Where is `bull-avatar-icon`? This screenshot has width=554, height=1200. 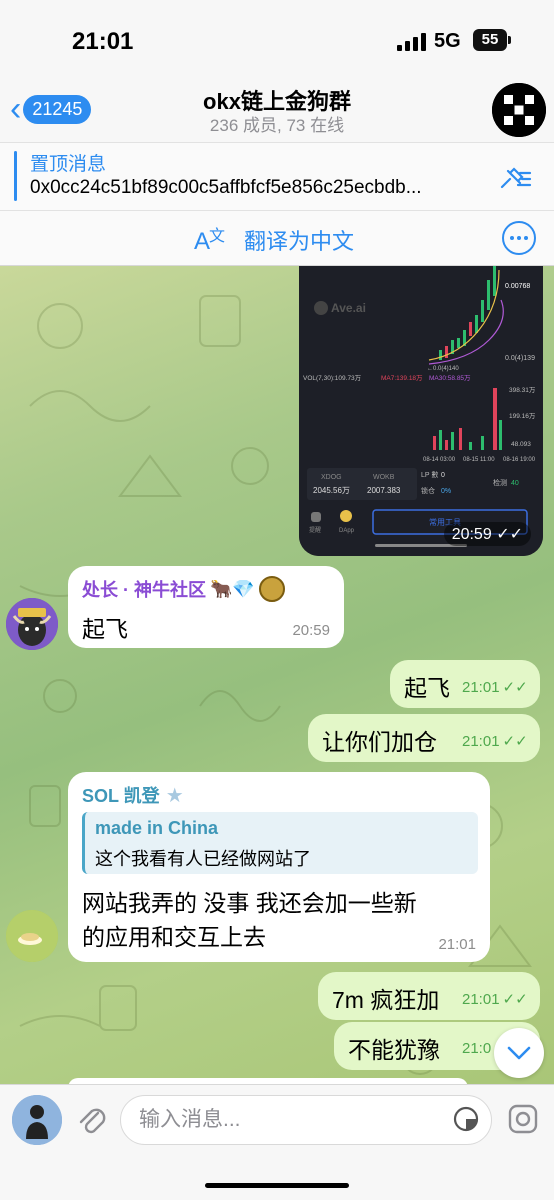 bull-avatar-icon is located at coordinates (32, 624).